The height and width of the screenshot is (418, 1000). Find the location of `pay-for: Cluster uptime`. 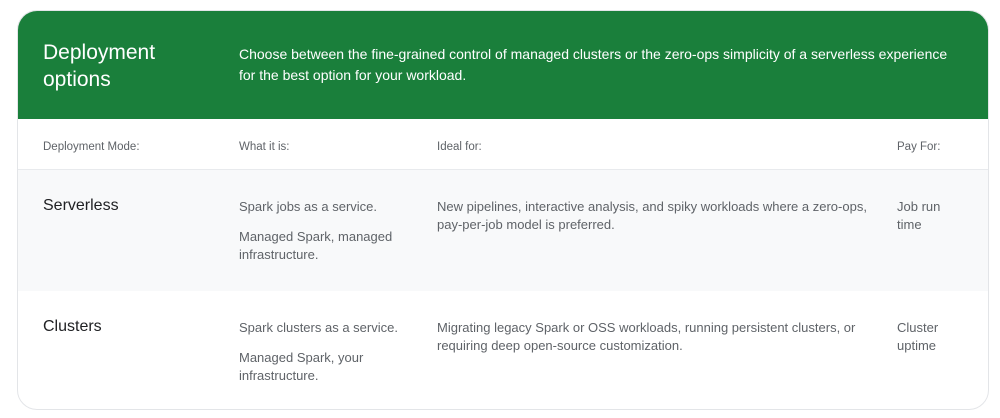

pay-for: Cluster uptime is located at coordinates (918, 336).